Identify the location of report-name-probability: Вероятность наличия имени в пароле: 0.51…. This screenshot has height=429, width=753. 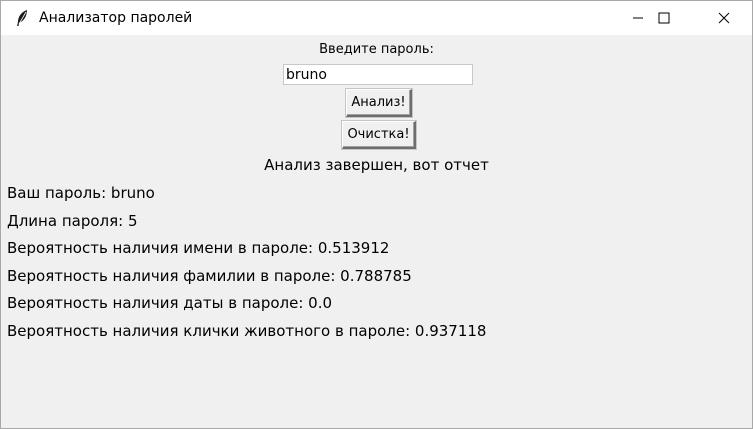
(198, 248).